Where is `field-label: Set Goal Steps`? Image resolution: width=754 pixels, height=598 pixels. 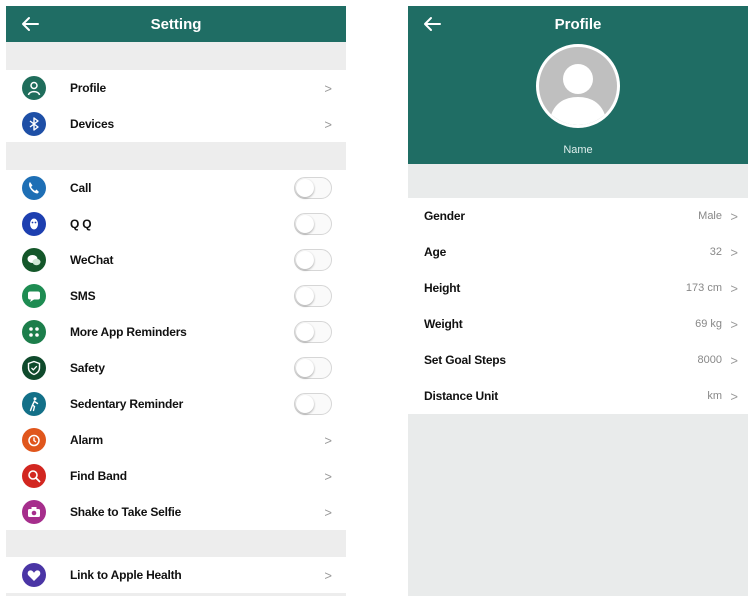 field-label: Set Goal Steps is located at coordinates (465, 360).